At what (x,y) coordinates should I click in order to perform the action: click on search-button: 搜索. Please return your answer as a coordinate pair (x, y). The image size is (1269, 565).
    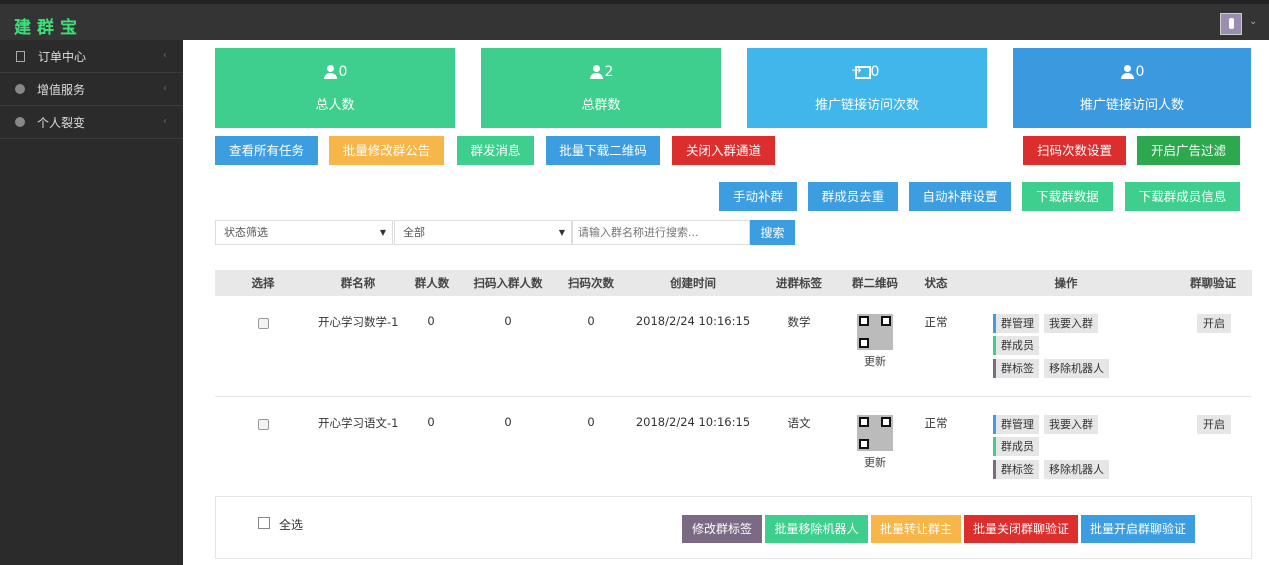
    Looking at the image, I should click on (772, 232).